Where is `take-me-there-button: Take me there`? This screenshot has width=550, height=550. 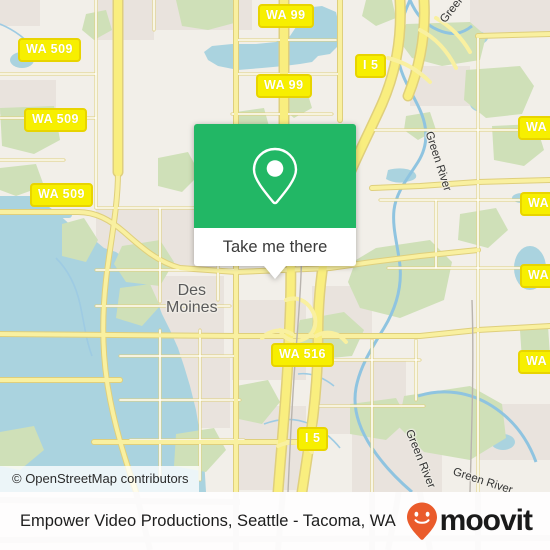 take-me-there-button: Take me there is located at coordinates (275, 247).